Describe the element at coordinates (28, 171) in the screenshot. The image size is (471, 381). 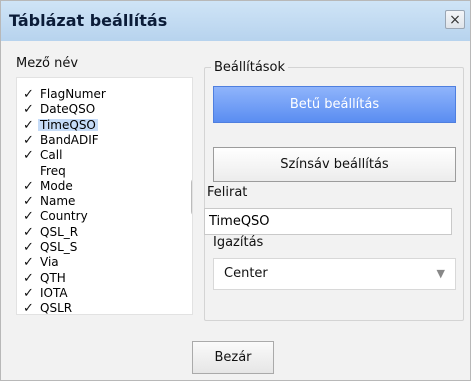
I see `unchecked-box-icon` at that location.